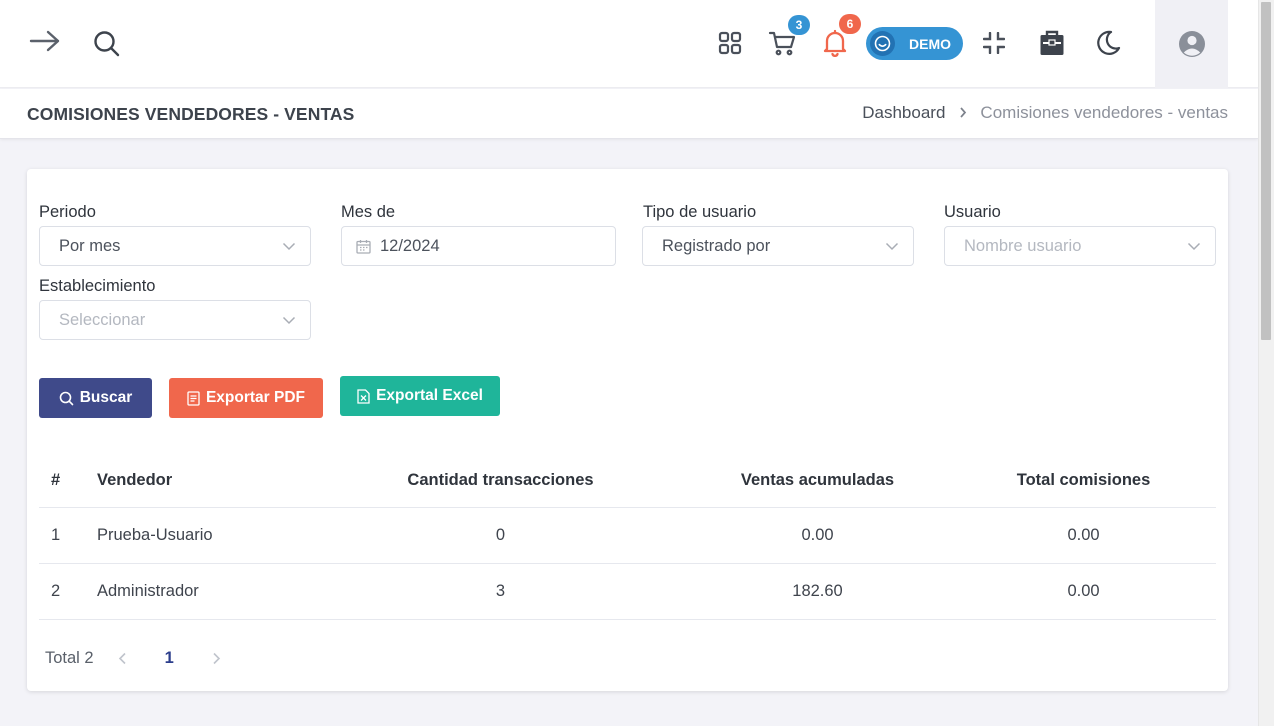 Image resolution: width=1274 pixels, height=726 pixels. I want to click on moon-icon, so click(1109, 43).